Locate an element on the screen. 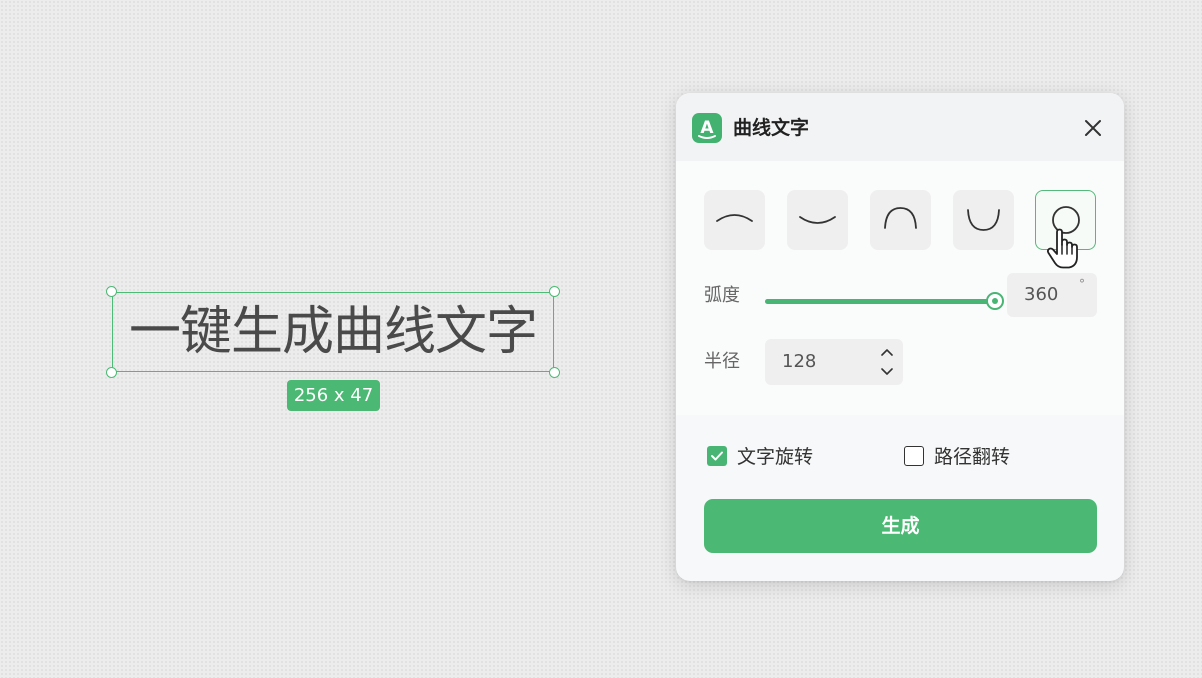  text-selection-box: 一键生成曲线文字 is located at coordinates (333, 332).